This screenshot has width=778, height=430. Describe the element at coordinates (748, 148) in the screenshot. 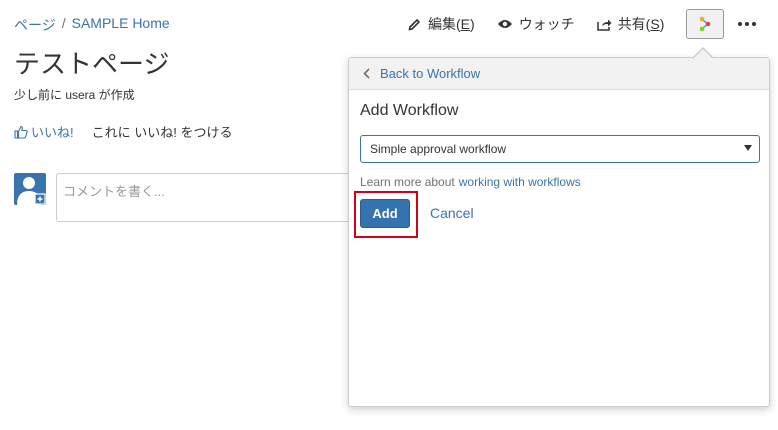

I see `dropdown-caret-icon` at that location.